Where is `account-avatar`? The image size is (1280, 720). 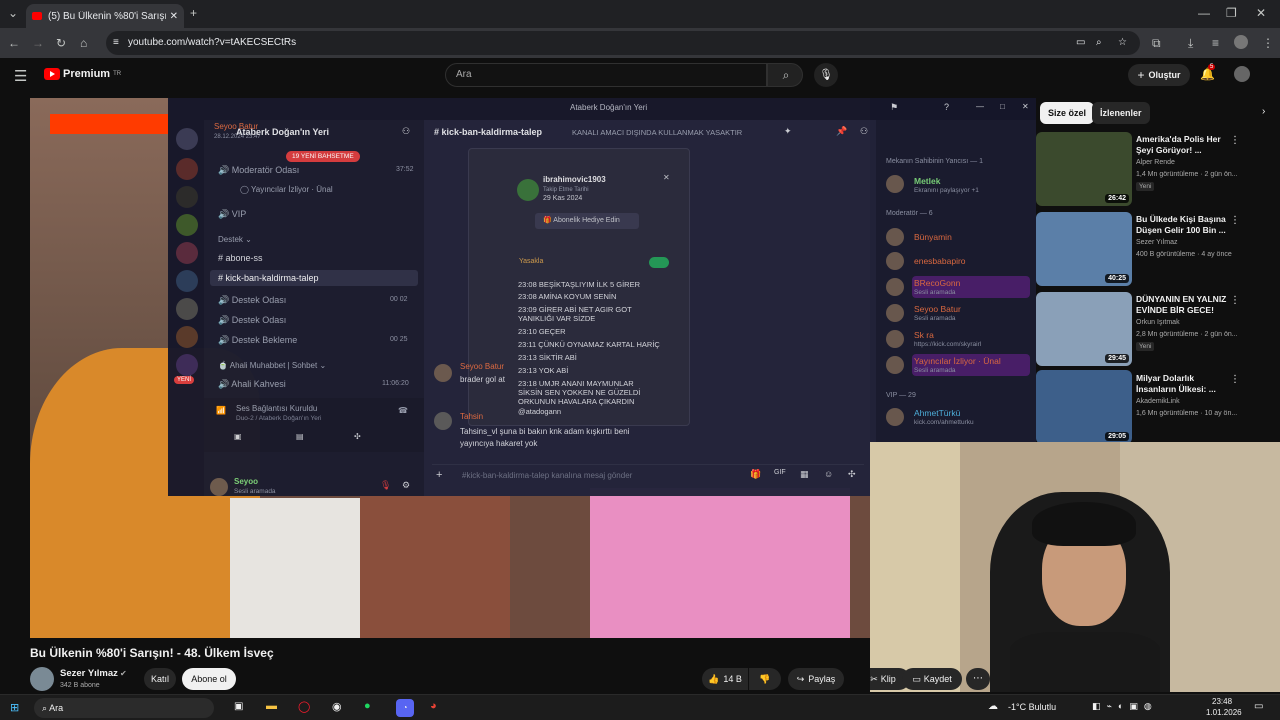 account-avatar is located at coordinates (1242, 74).